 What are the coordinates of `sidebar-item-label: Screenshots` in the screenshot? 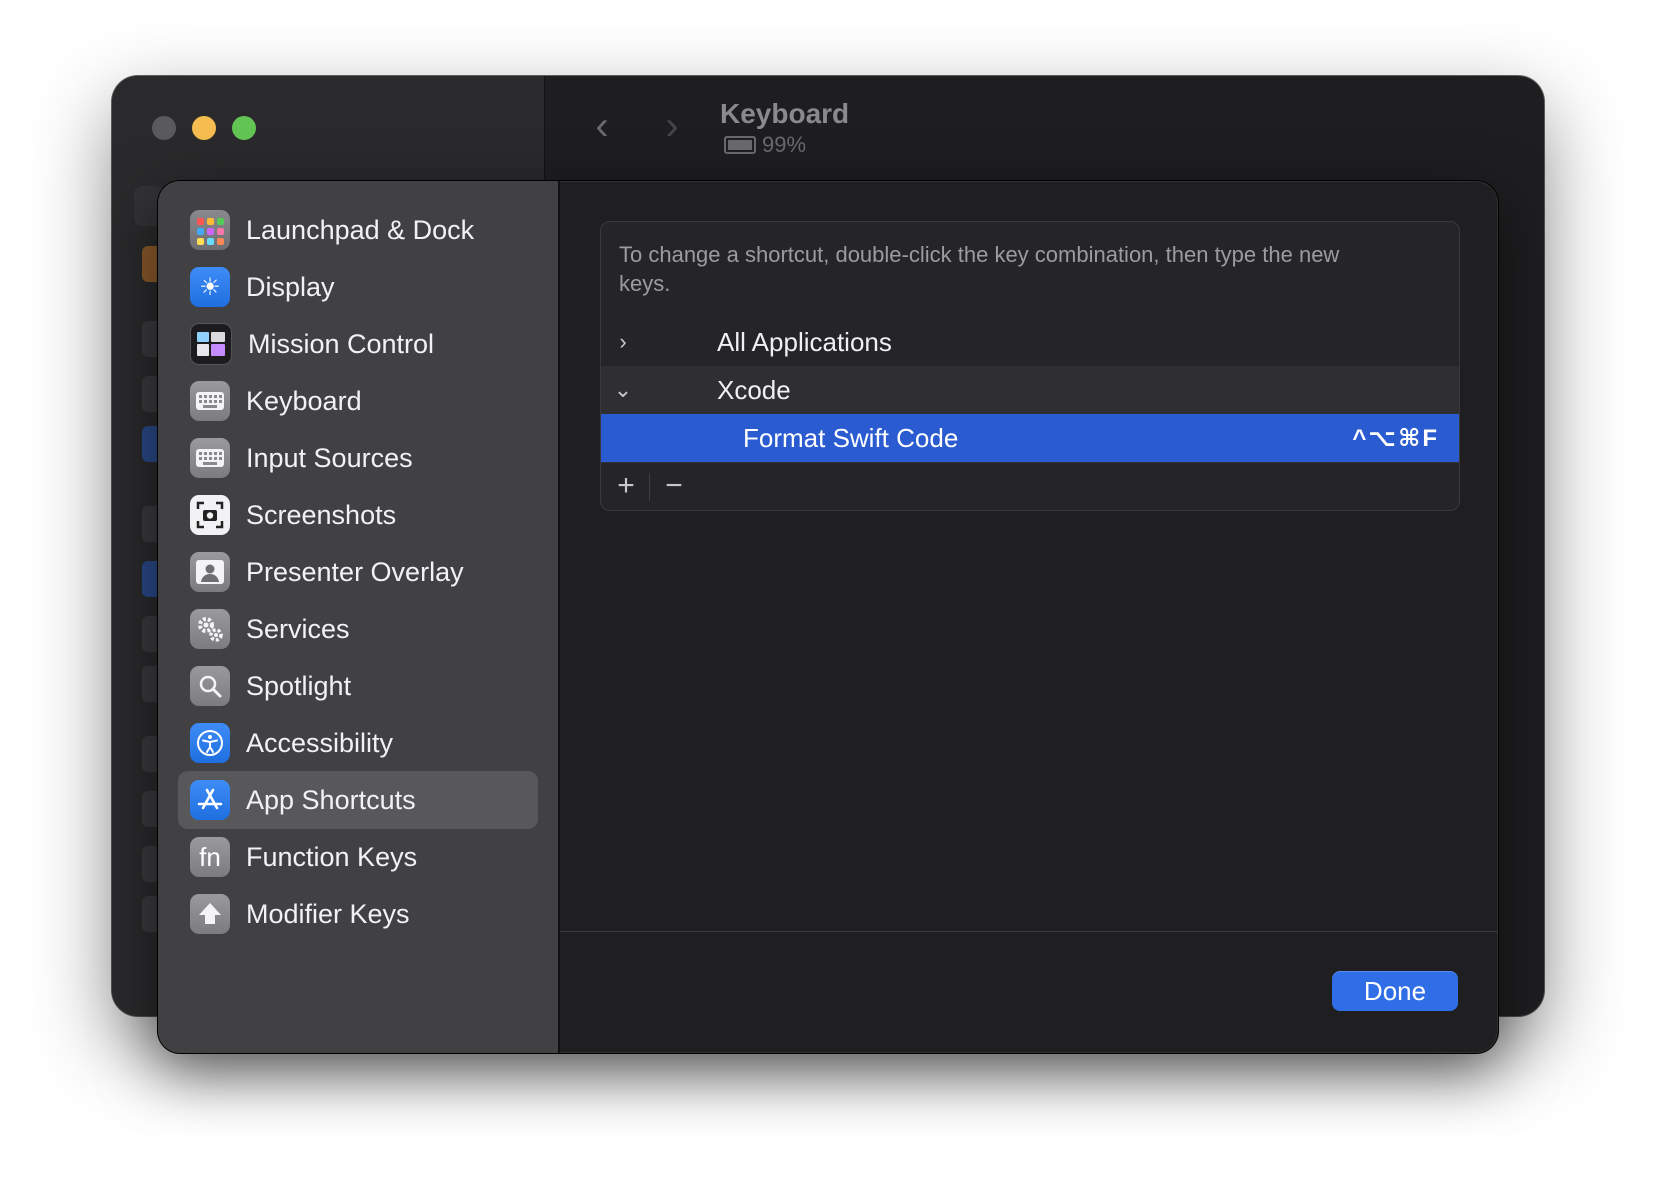 It's located at (321, 514).